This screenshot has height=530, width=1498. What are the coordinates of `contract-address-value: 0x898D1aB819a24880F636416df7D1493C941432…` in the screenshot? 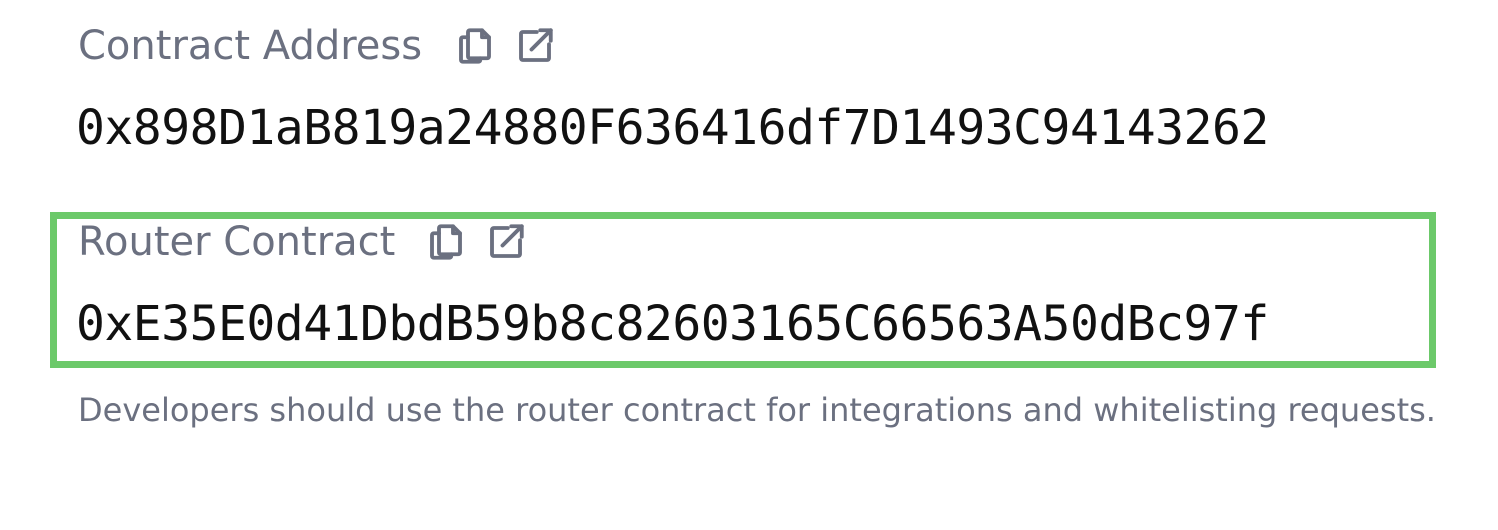 It's located at (672, 128).